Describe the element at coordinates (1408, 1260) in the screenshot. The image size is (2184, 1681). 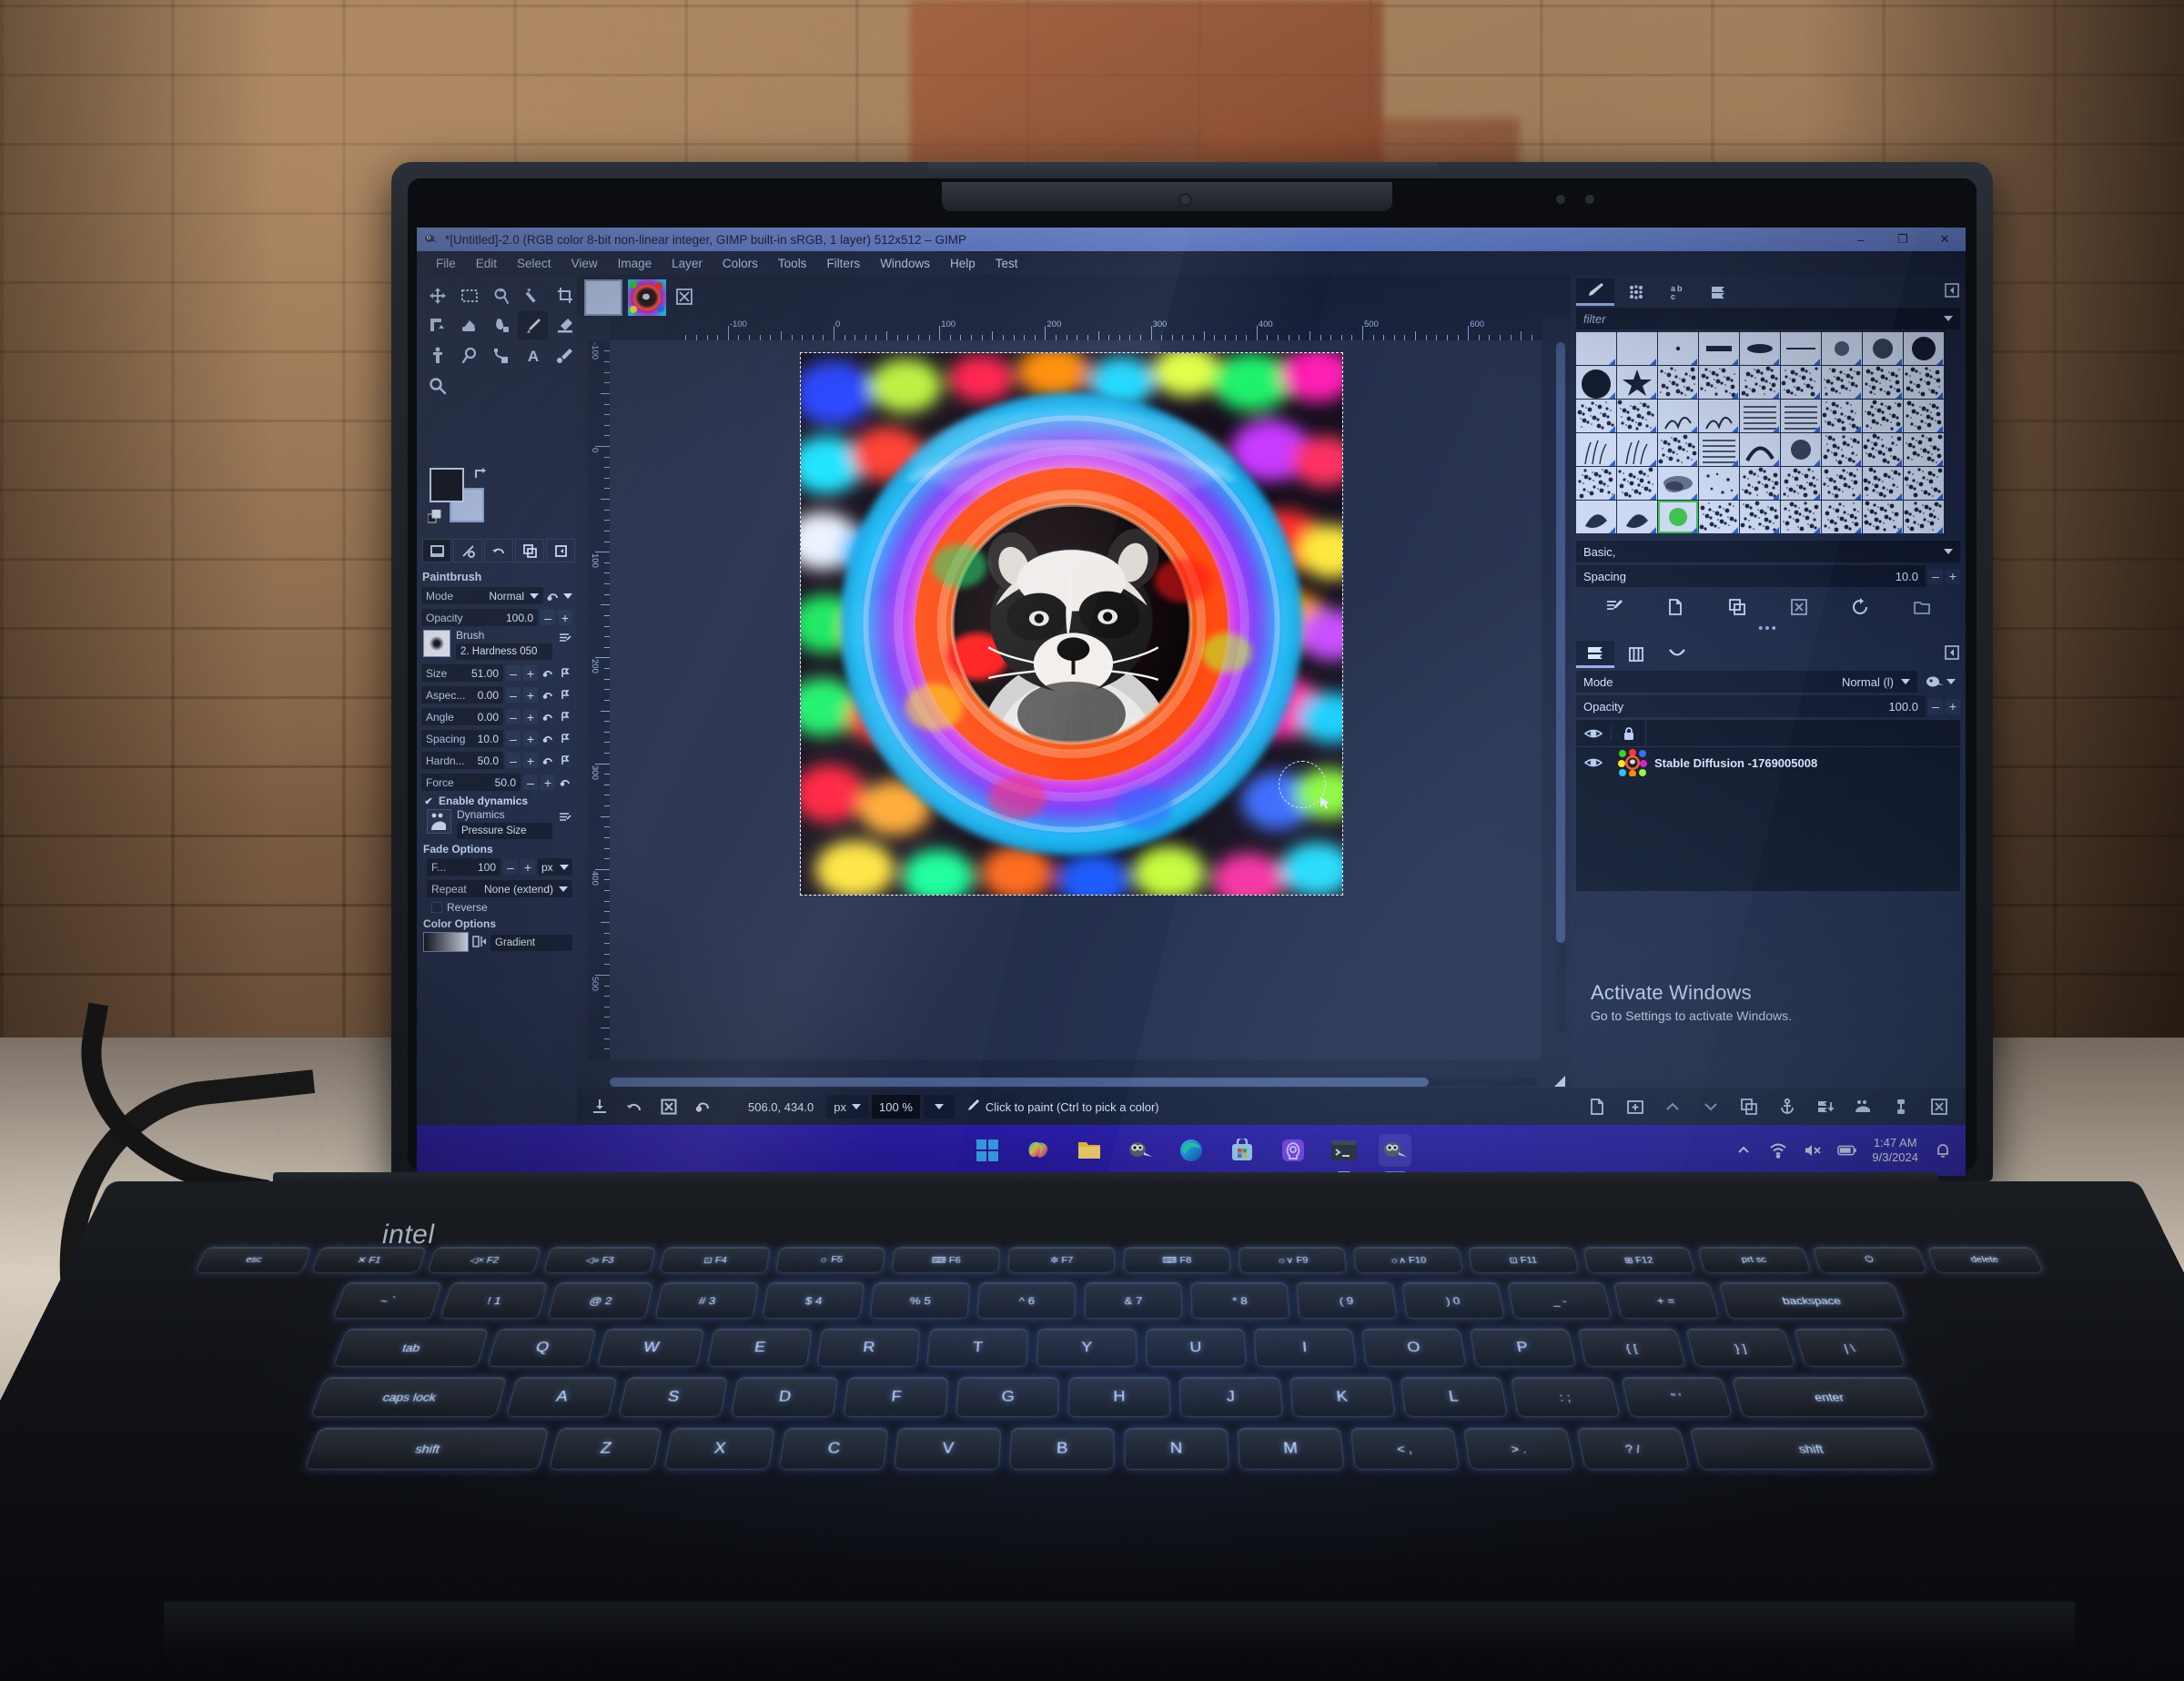
I see `keyboard-key: ☼∧ F10` at that location.